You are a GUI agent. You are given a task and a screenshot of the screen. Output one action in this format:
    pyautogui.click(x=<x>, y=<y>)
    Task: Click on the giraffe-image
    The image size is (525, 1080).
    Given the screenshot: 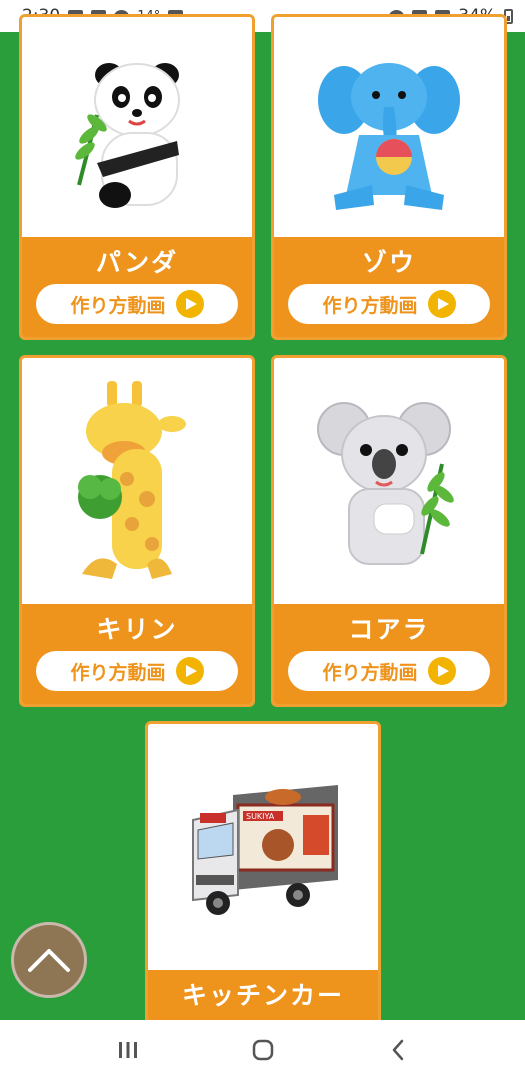 What is the action you would take?
    pyautogui.click(x=137, y=484)
    